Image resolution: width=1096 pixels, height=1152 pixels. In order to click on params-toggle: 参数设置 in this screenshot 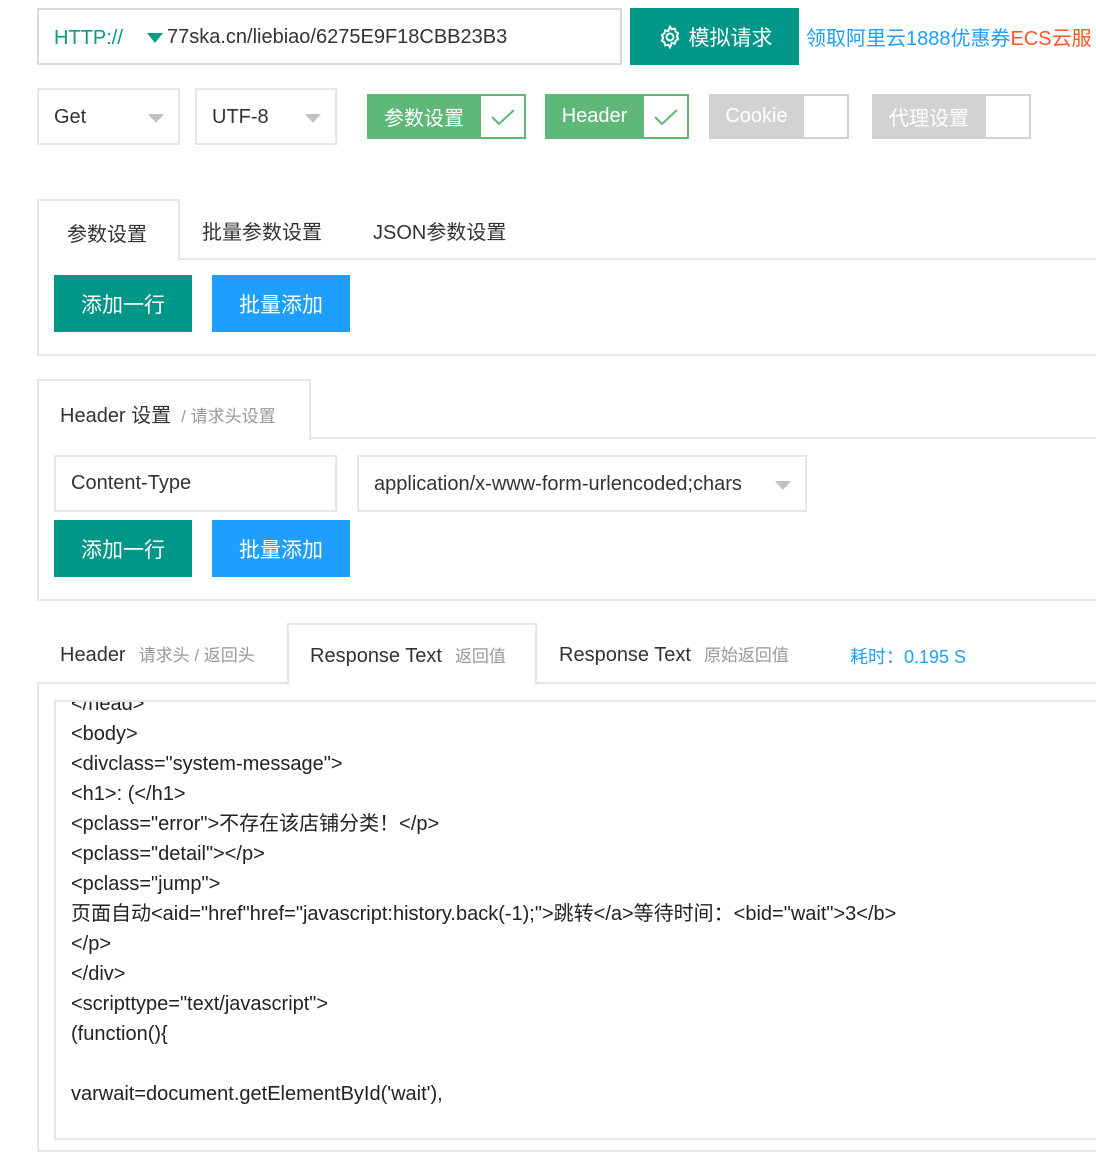, I will do `click(446, 116)`.